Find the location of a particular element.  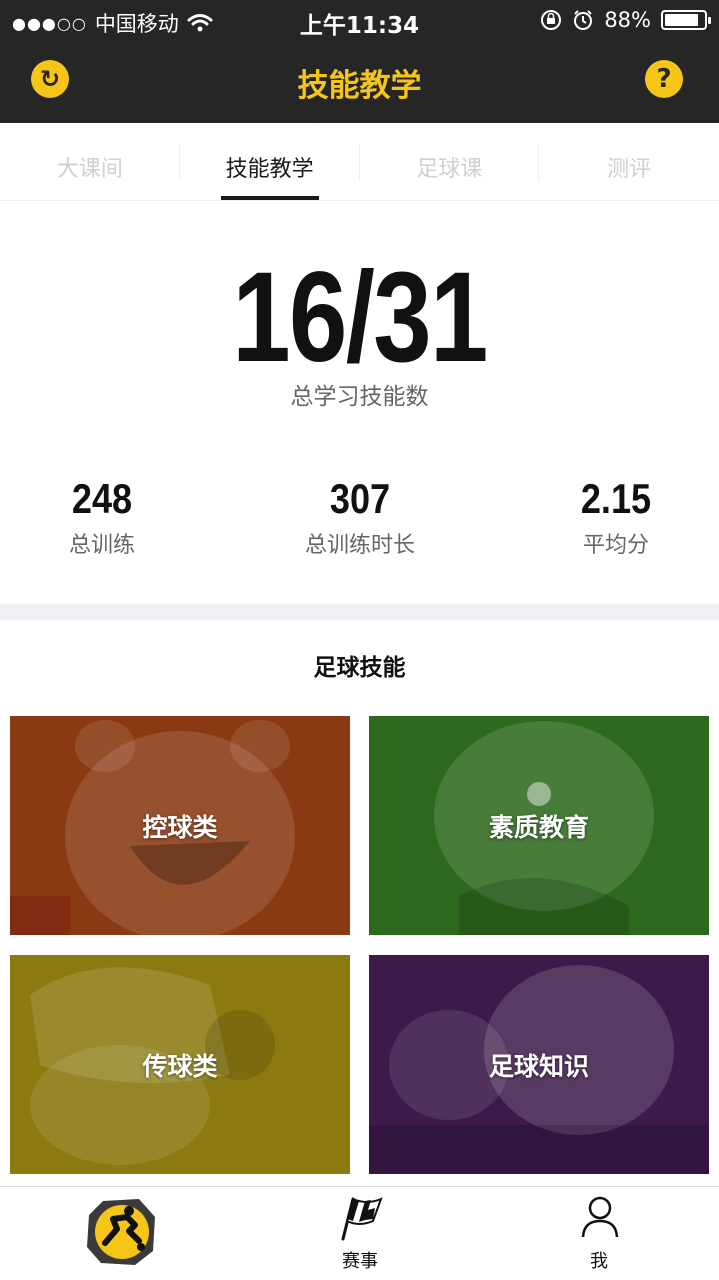

stat-total-training: 248 总训练 is located at coordinates (106, 517).